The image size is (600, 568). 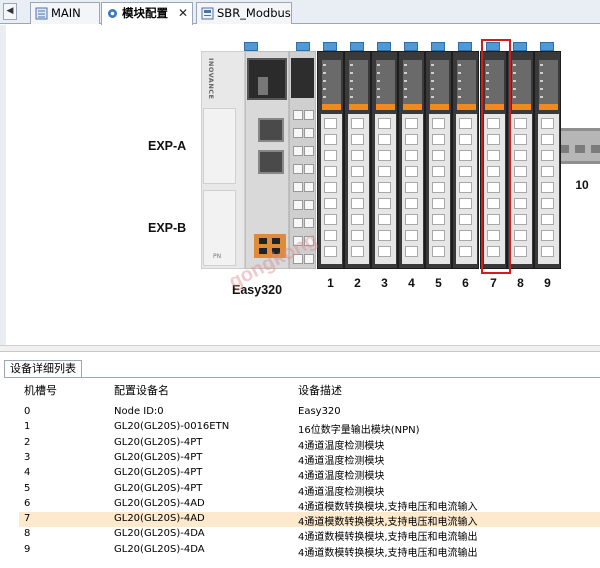 I want to click on slot-cell: 1, so click(x=27, y=427).